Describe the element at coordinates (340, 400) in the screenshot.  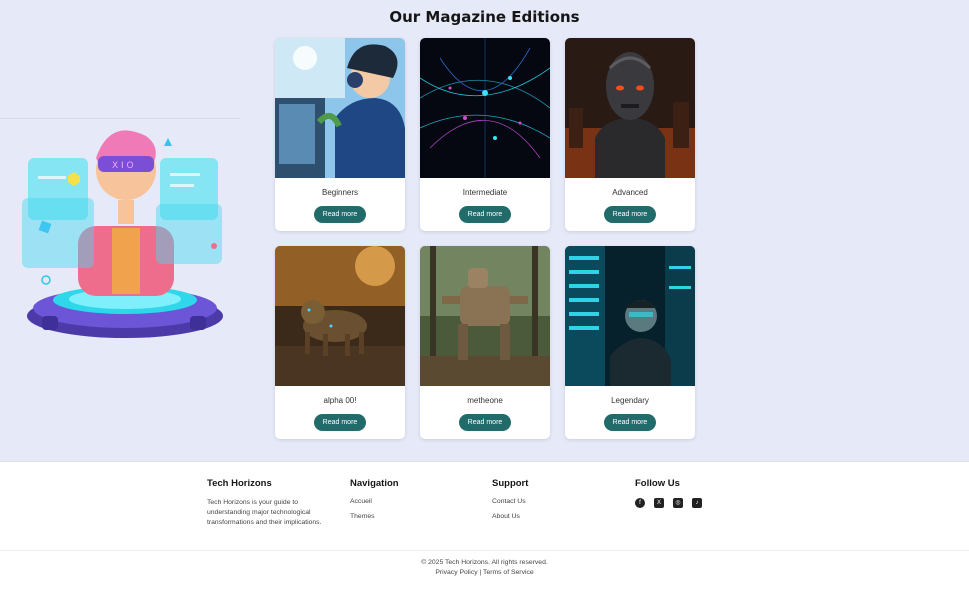
I see `card-label: alpha 00!` at that location.